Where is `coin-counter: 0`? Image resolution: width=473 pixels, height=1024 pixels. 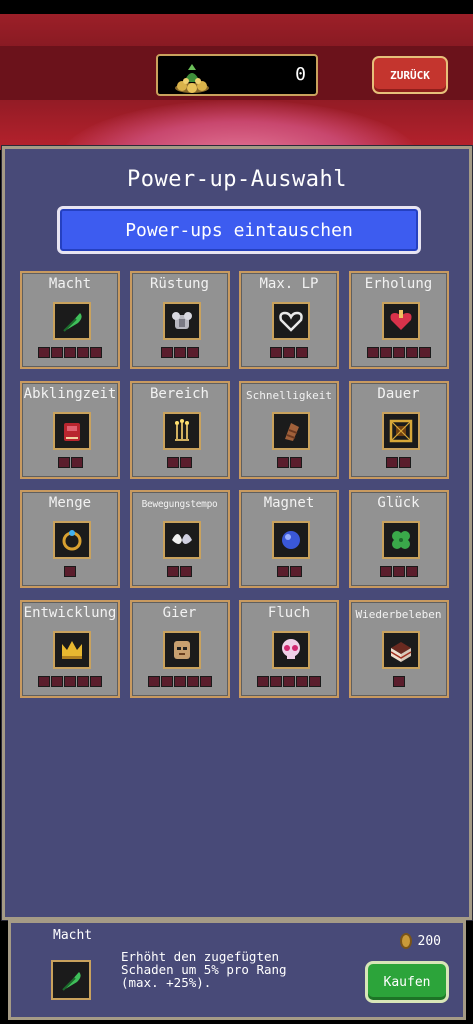 coin-counter: 0 is located at coordinates (237, 75).